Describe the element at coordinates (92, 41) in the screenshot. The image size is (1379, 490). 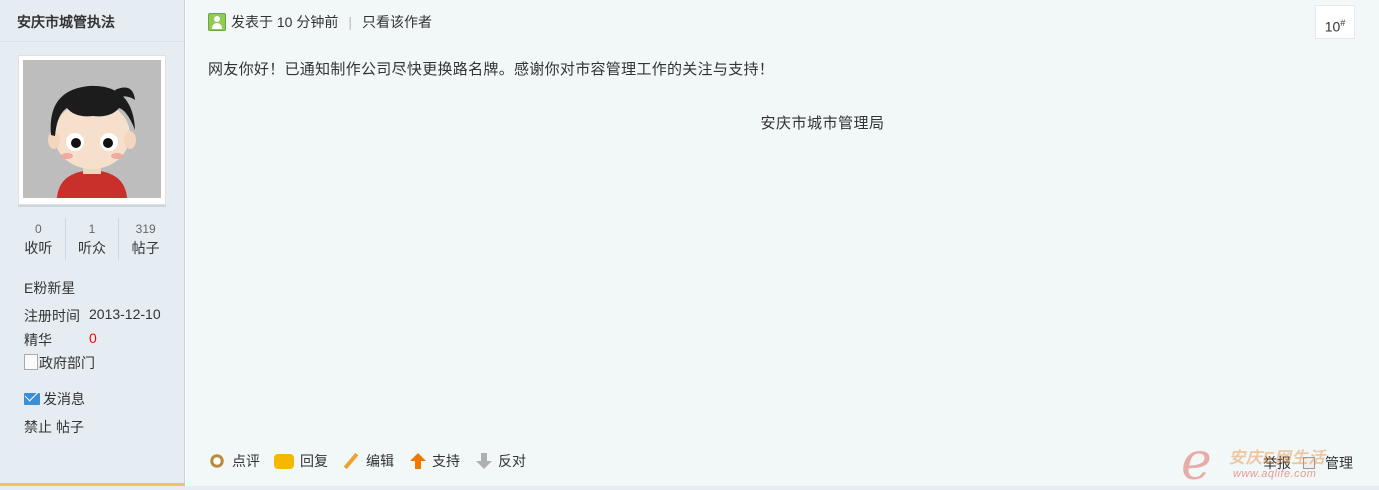
I see `sidebar-divider` at that location.